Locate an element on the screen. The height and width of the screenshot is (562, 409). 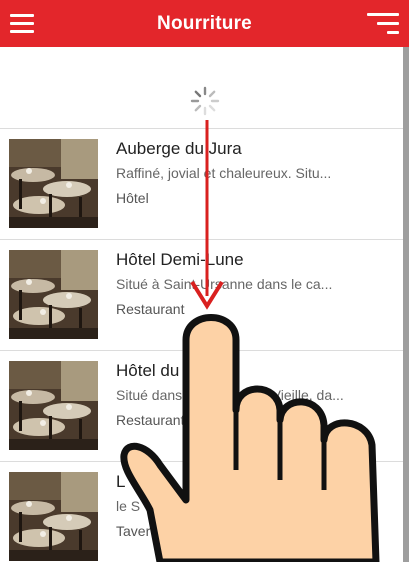
app-header: Nourriture is located at coordinates (204, 23).